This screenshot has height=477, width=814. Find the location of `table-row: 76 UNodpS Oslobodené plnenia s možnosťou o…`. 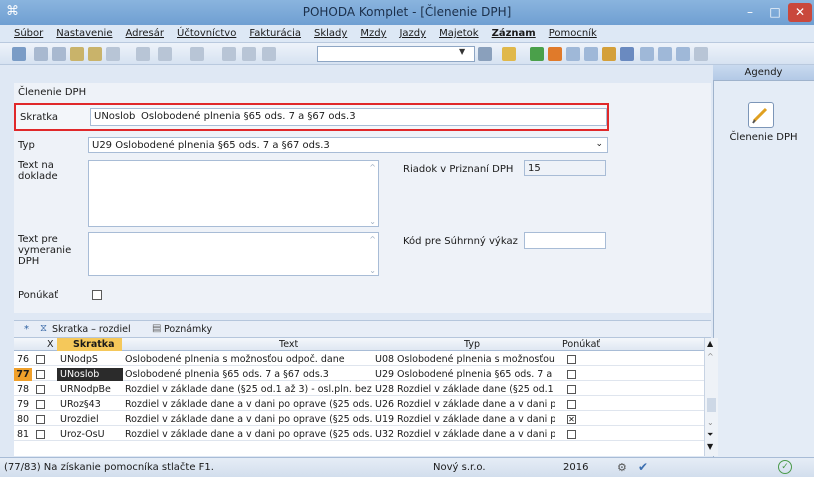

table-row: 76 UNodpS Oslobodené plnenia s možnosťou o… is located at coordinates (359, 359).